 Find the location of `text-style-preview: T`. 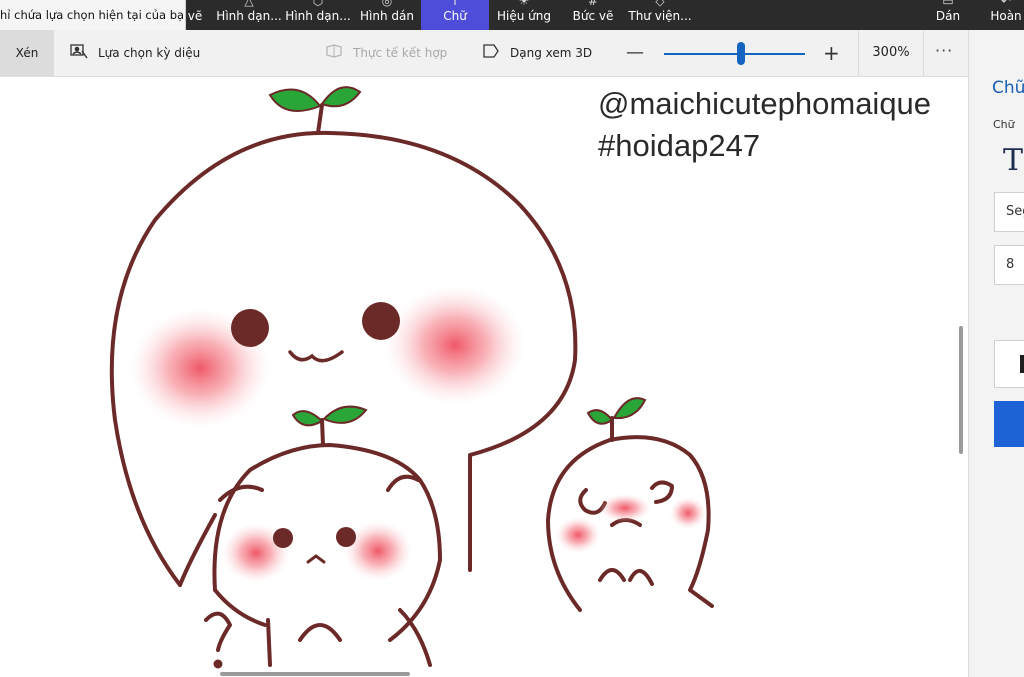

text-style-preview: T is located at coordinates (1013, 160).